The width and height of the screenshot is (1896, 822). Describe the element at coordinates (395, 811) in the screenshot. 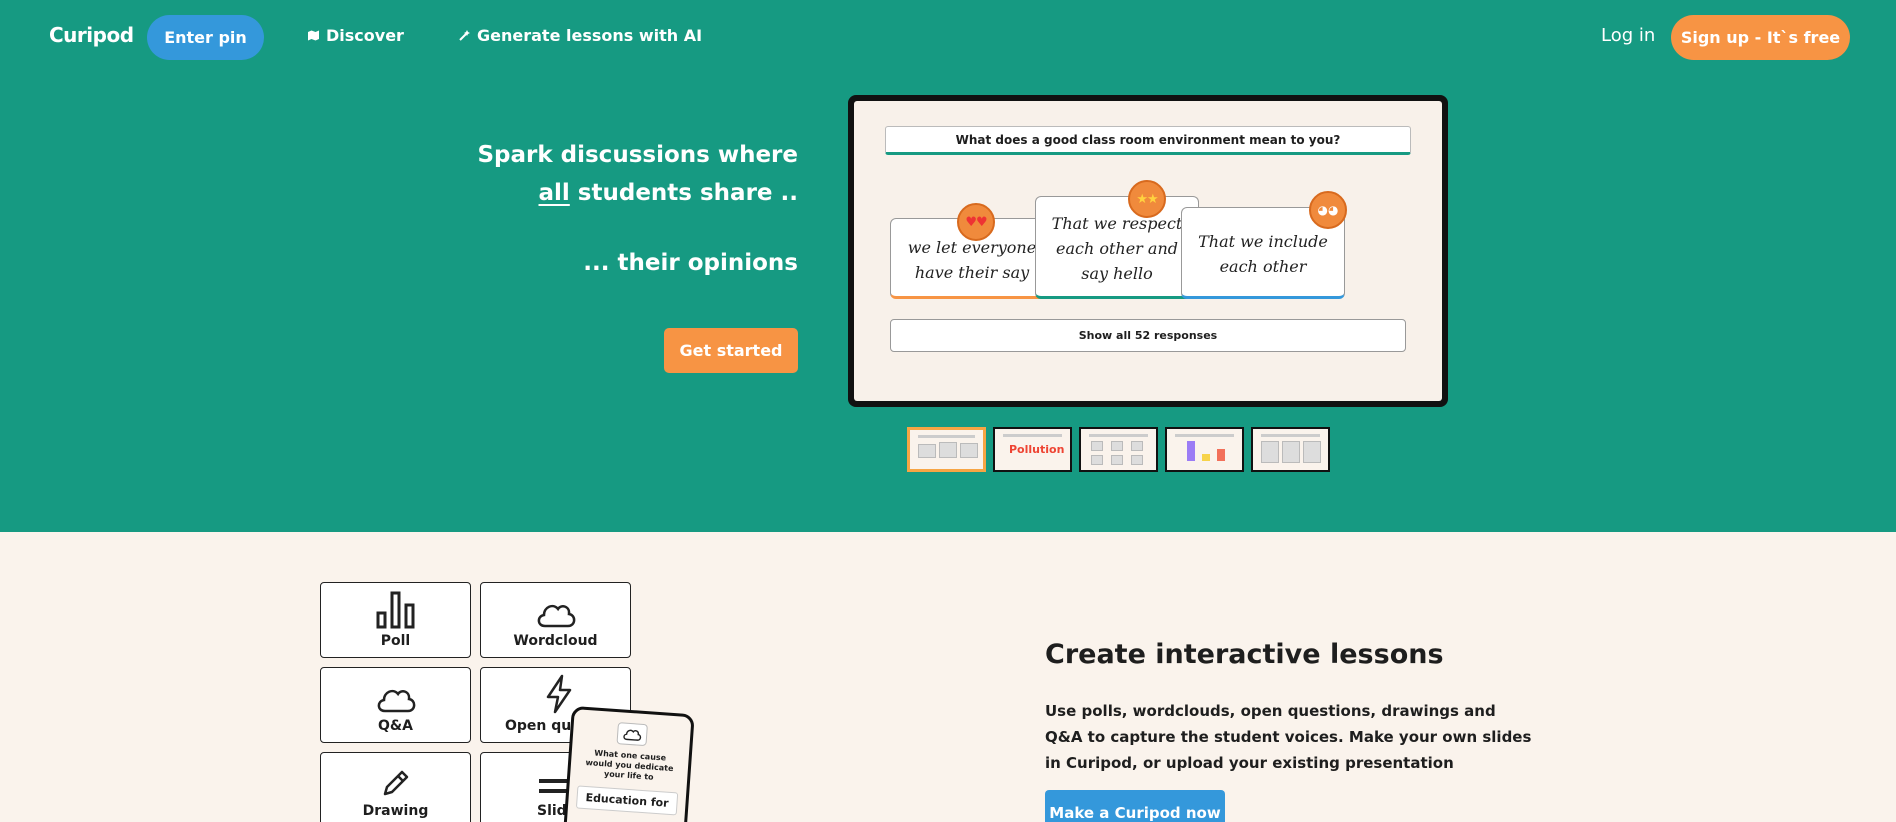

I see `tile-label: Drawing` at that location.